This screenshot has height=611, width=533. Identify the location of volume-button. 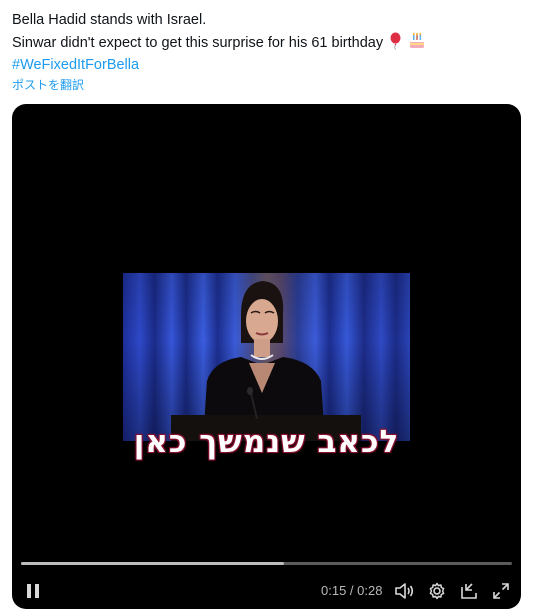
(404, 591).